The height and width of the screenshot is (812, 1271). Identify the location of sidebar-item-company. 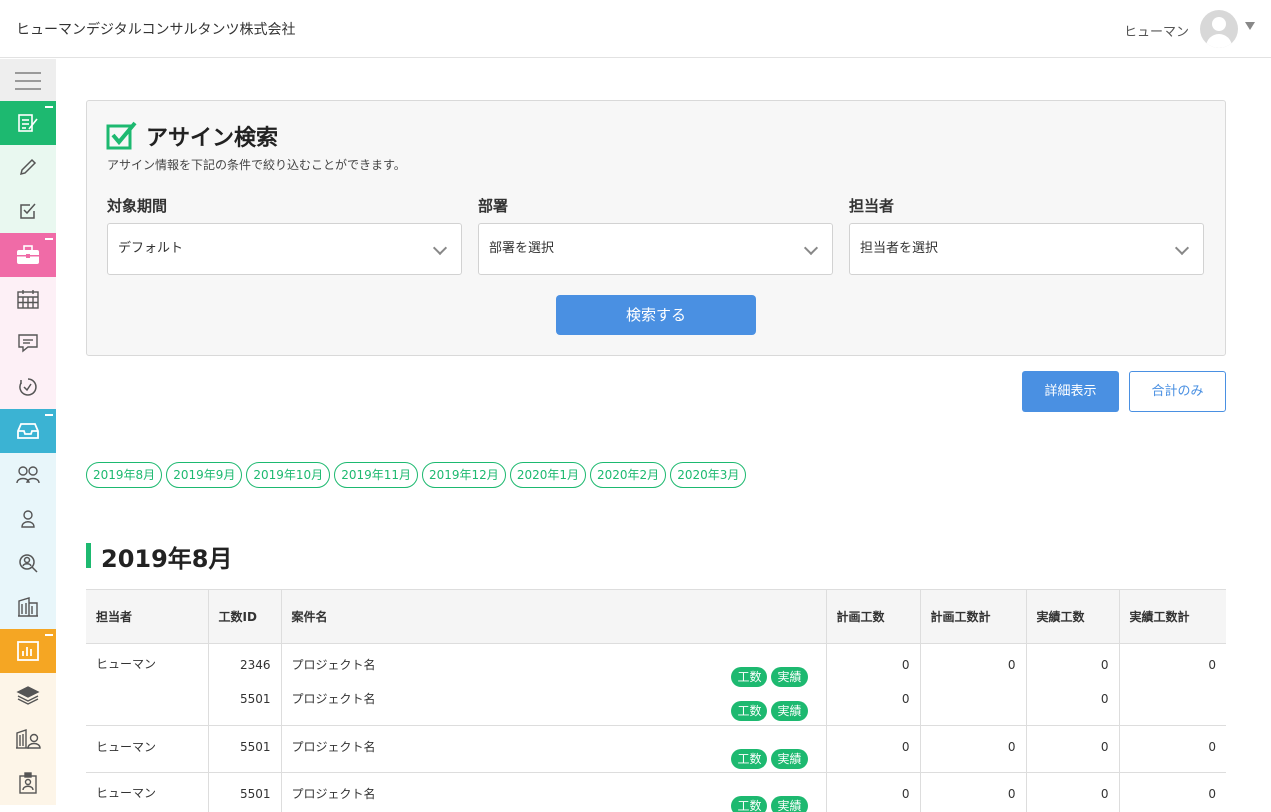
(28, 607).